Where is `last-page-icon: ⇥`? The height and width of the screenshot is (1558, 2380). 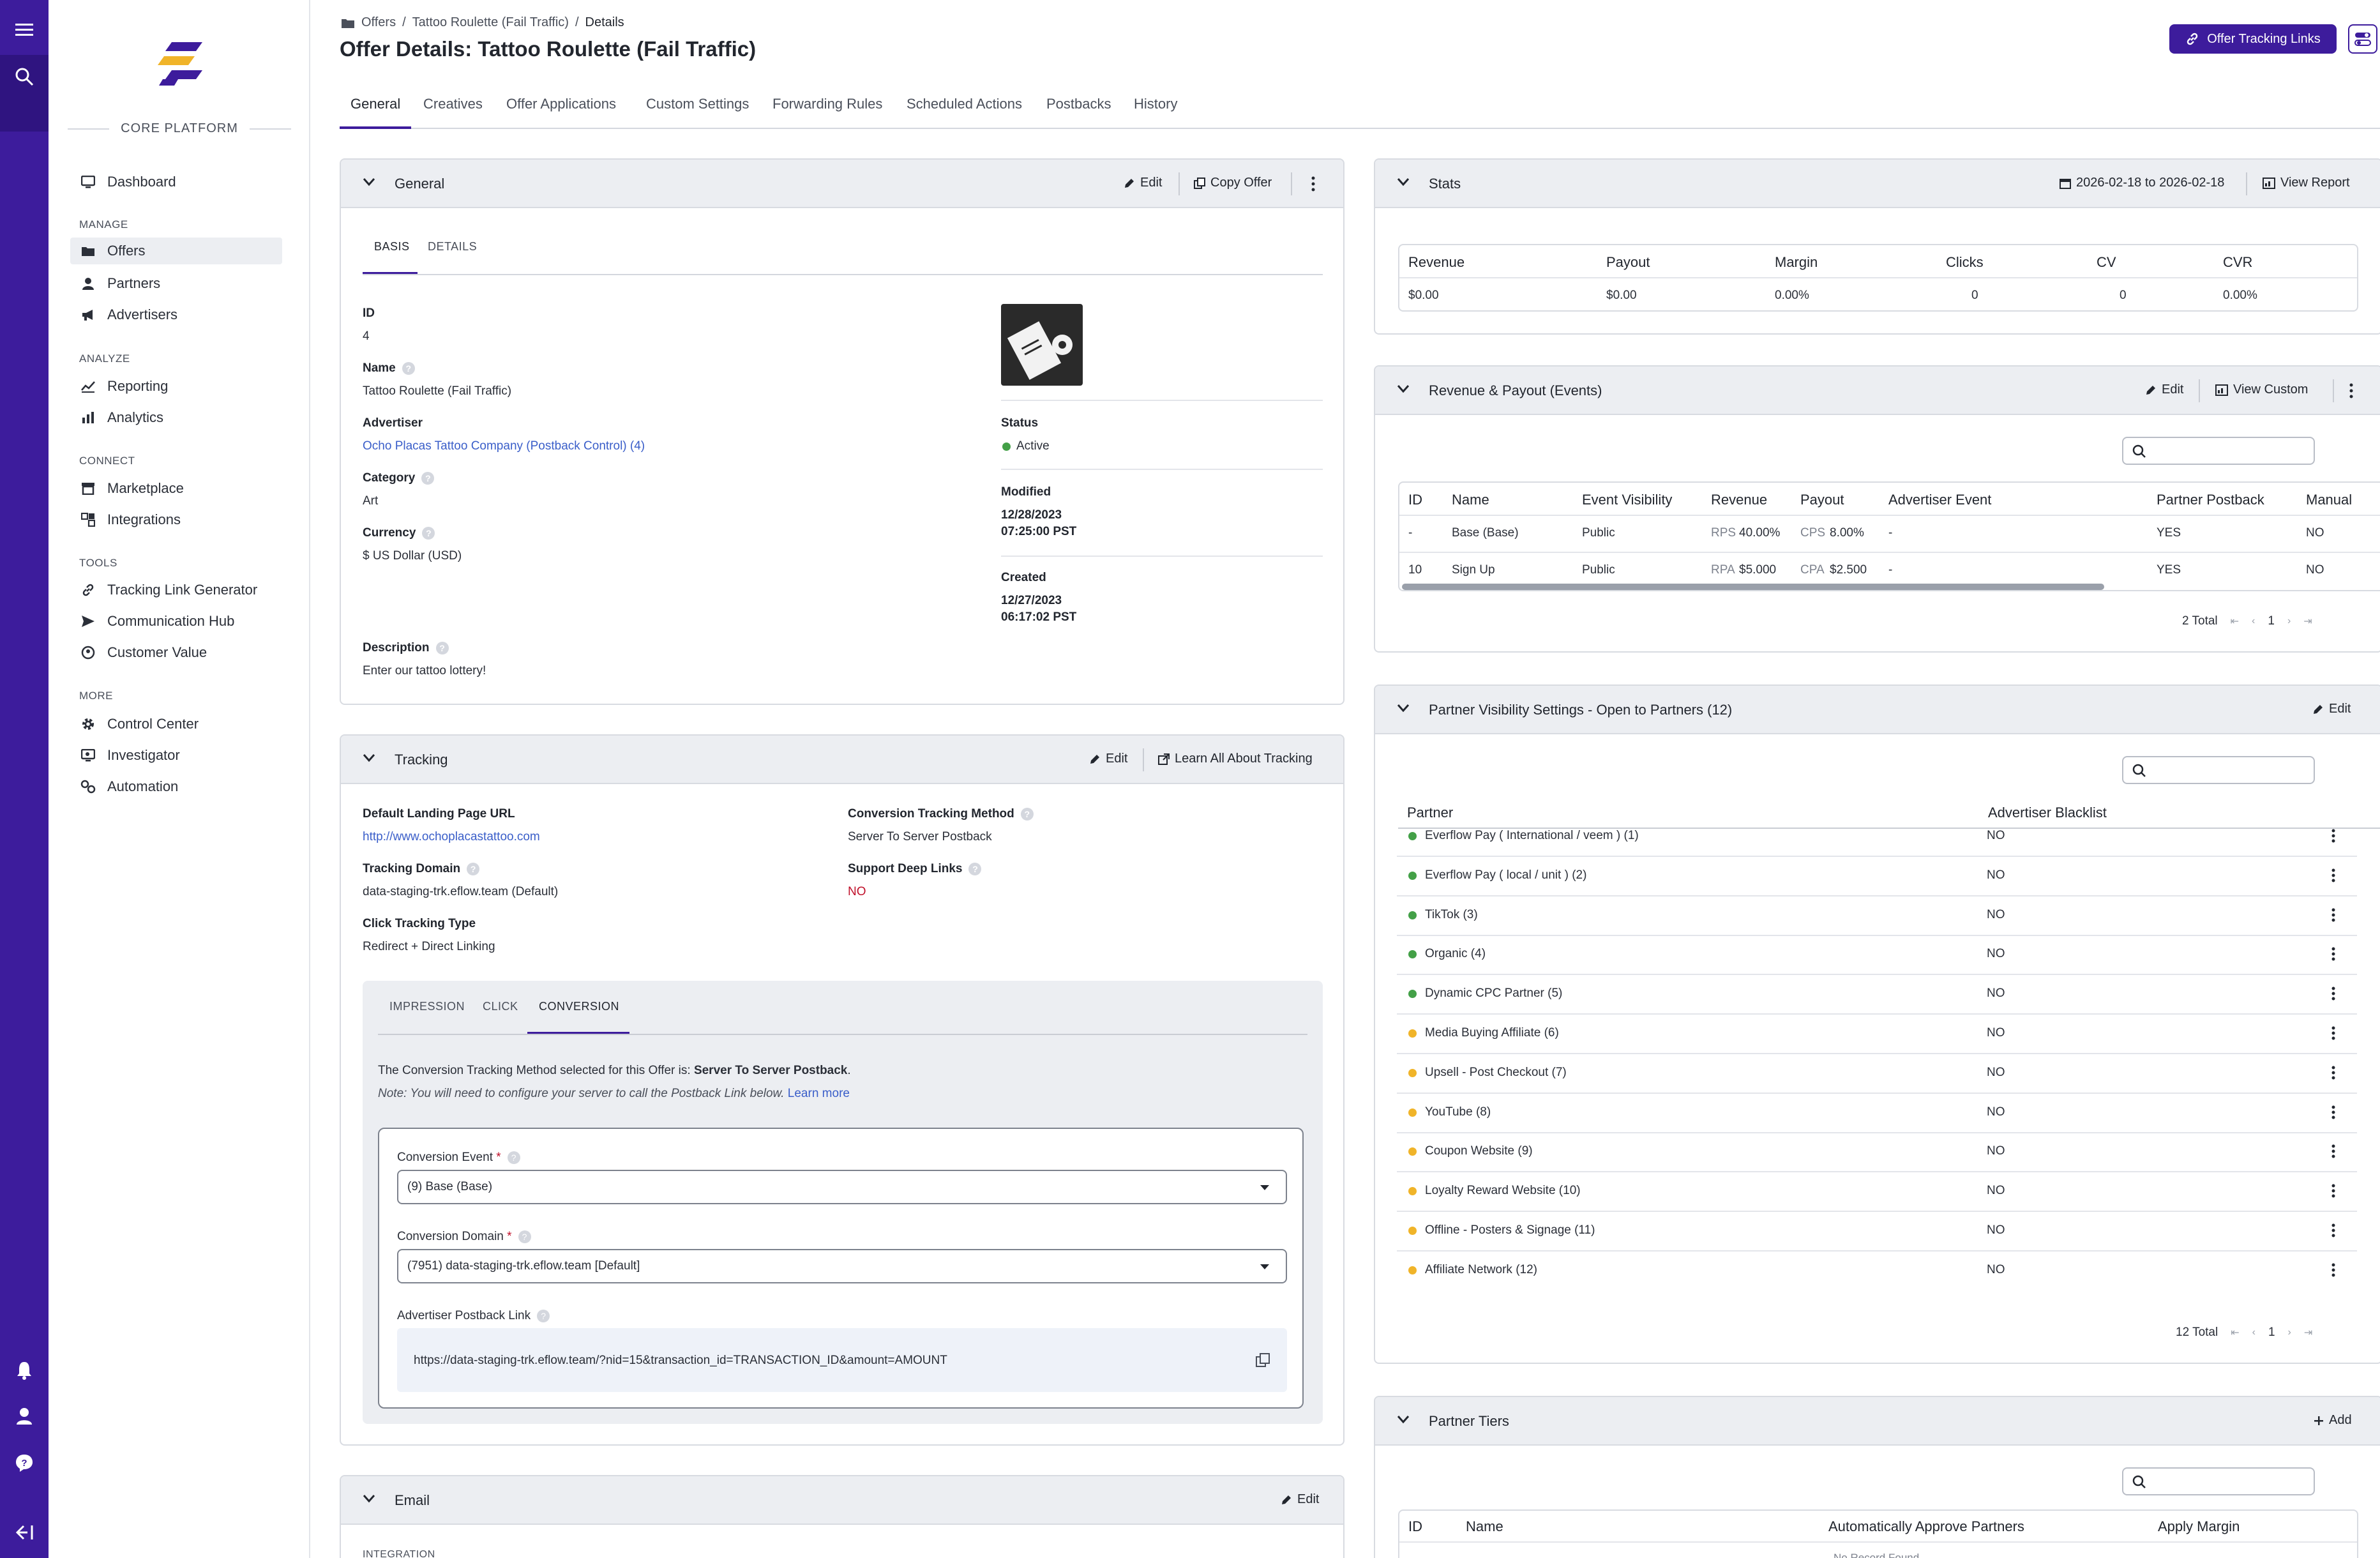
last-page-icon: ⇥ is located at coordinates (2307, 621).